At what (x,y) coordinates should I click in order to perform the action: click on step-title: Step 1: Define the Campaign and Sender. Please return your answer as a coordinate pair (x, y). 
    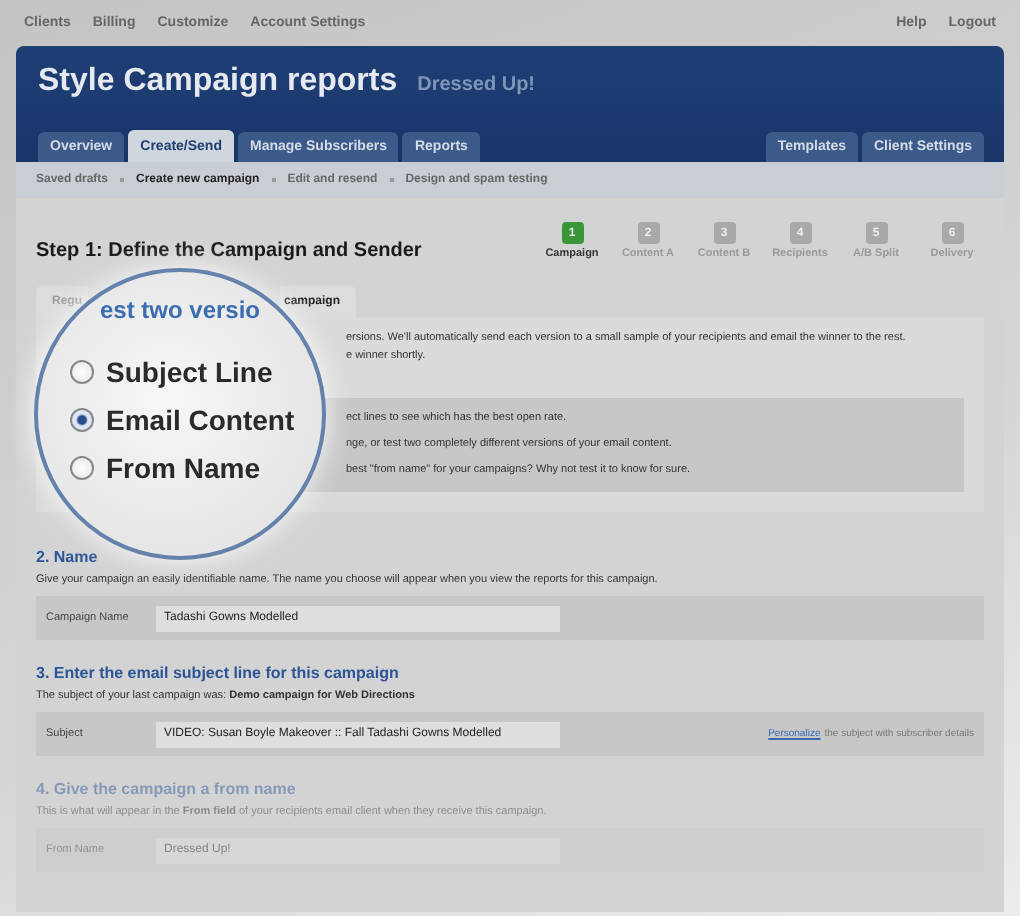
    Looking at the image, I should click on (229, 251).